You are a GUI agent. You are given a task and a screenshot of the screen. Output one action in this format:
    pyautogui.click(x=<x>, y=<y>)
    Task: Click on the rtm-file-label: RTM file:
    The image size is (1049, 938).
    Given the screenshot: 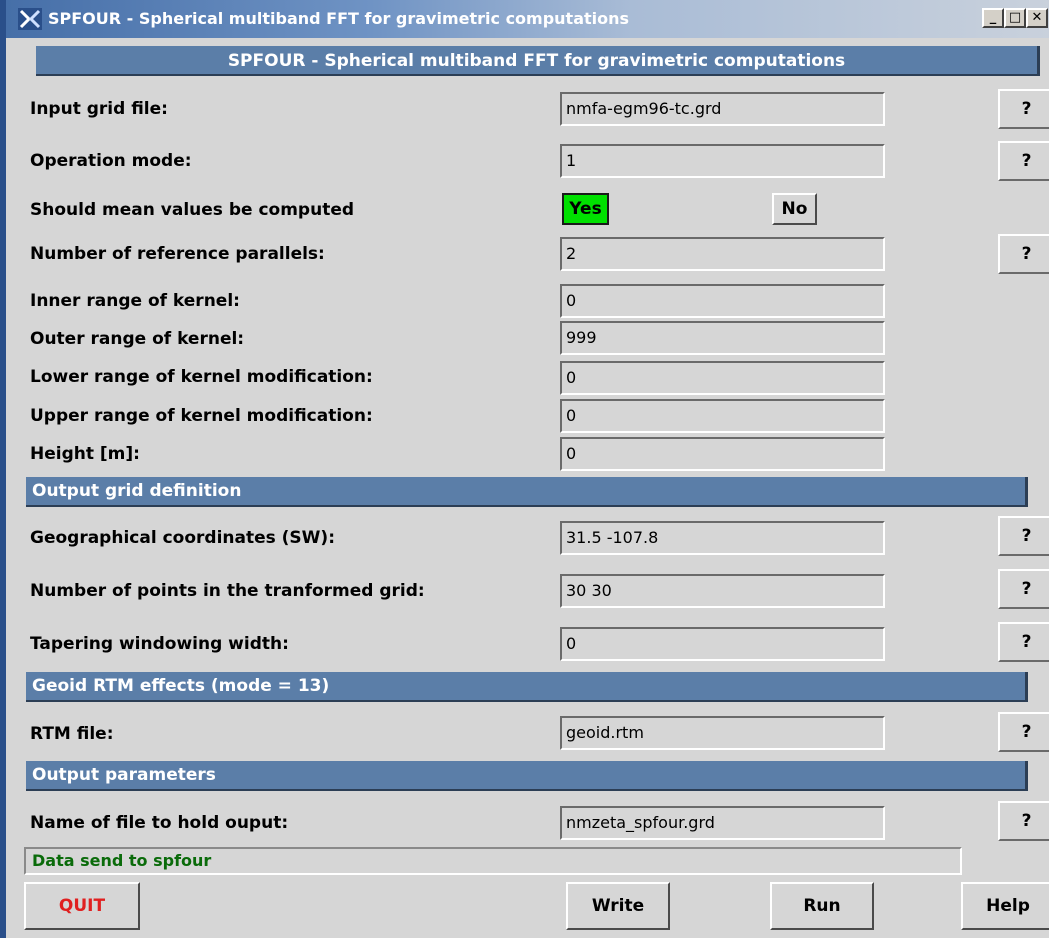 What is the action you would take?
    pyautogui.click(x=72, y=734)
    